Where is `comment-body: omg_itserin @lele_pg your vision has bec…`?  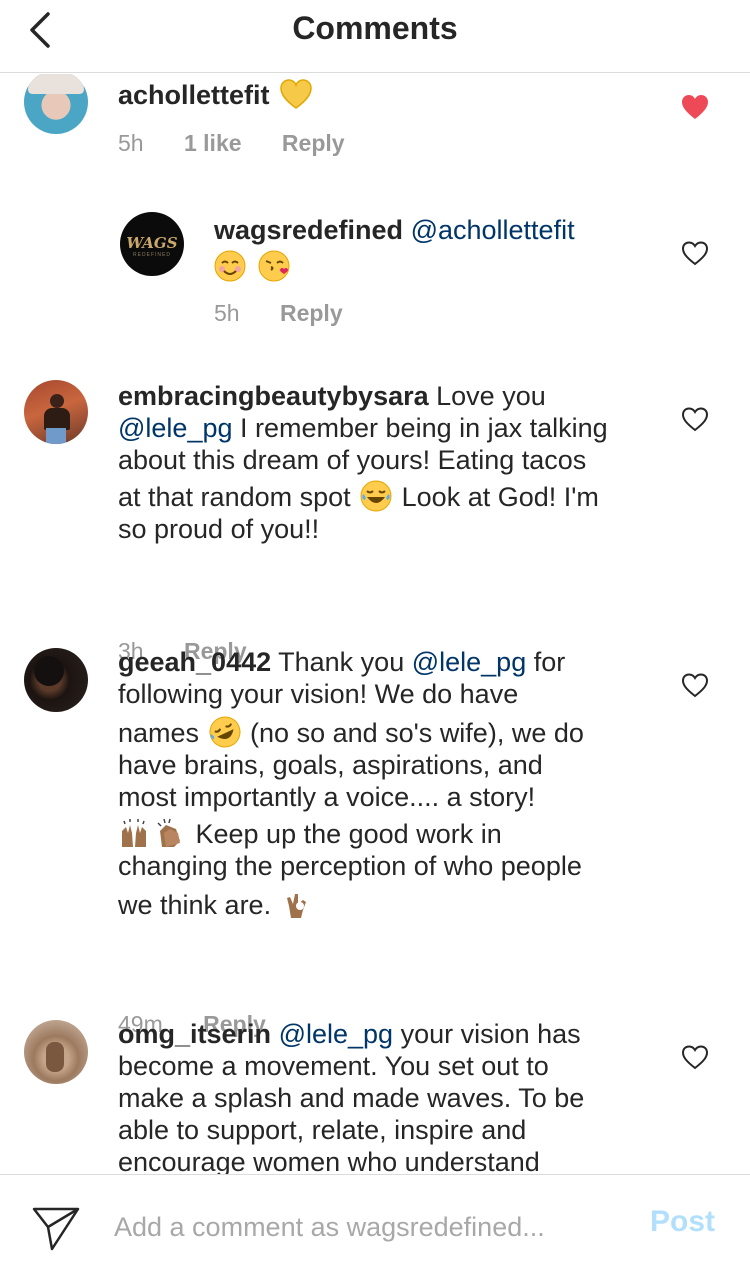 comment-body: omg_itserin @lele_pg your vision has bec… is located at coordinates (388, 1096).